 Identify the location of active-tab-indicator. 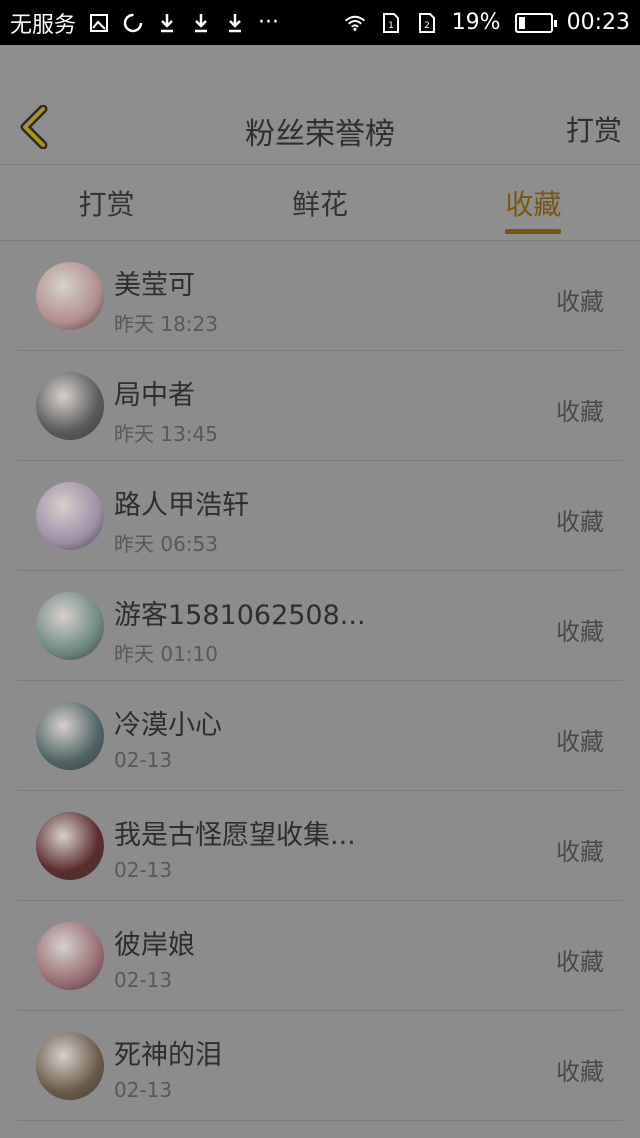
(533, 231).